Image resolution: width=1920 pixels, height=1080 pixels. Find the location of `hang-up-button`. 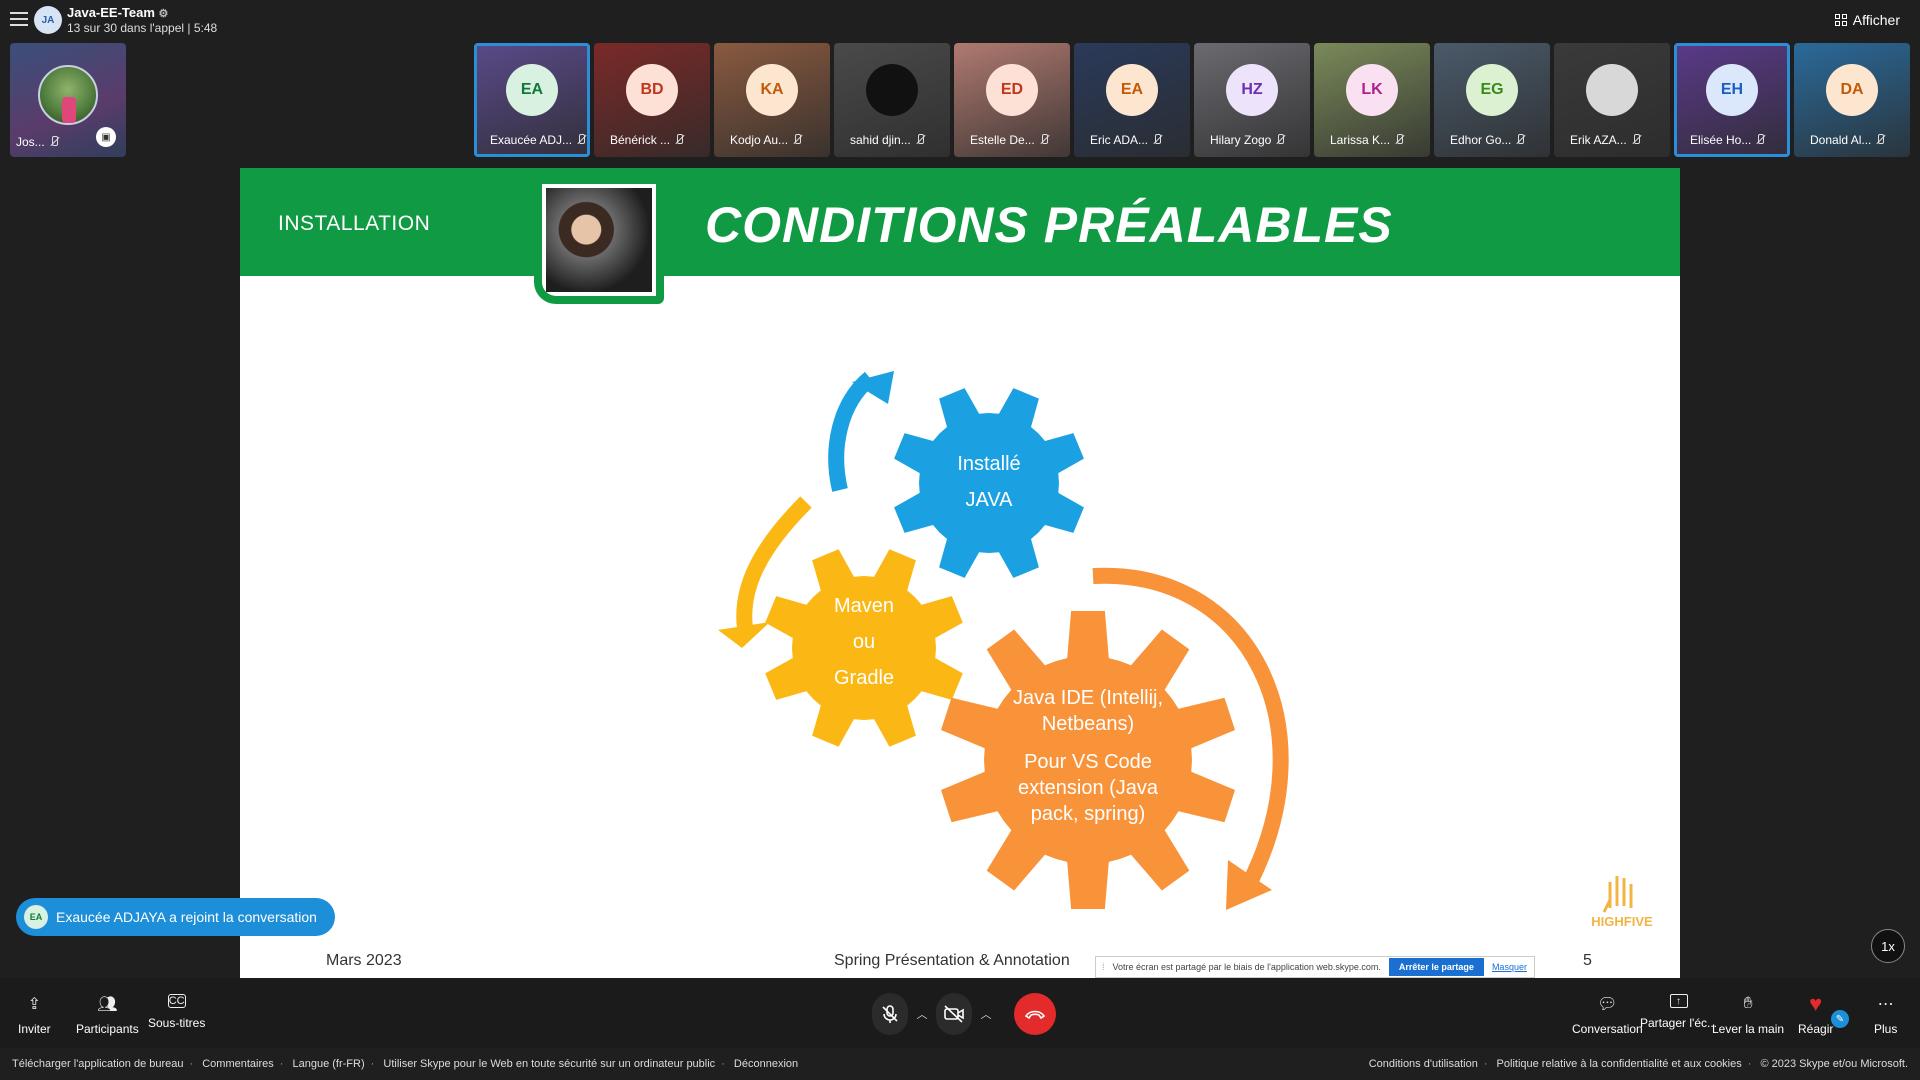

hang-up-button is located at coordinates (1035, 1014).